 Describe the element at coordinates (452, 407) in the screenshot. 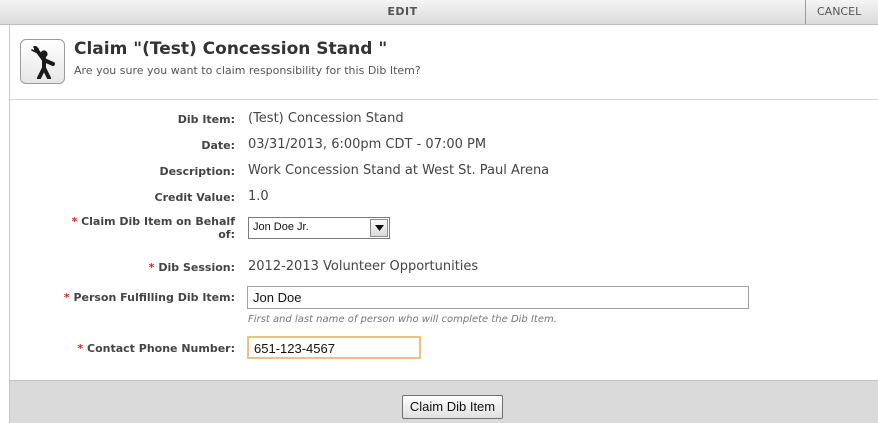

I see `claim-dib-item-button: Claim Dib Item` at that location.